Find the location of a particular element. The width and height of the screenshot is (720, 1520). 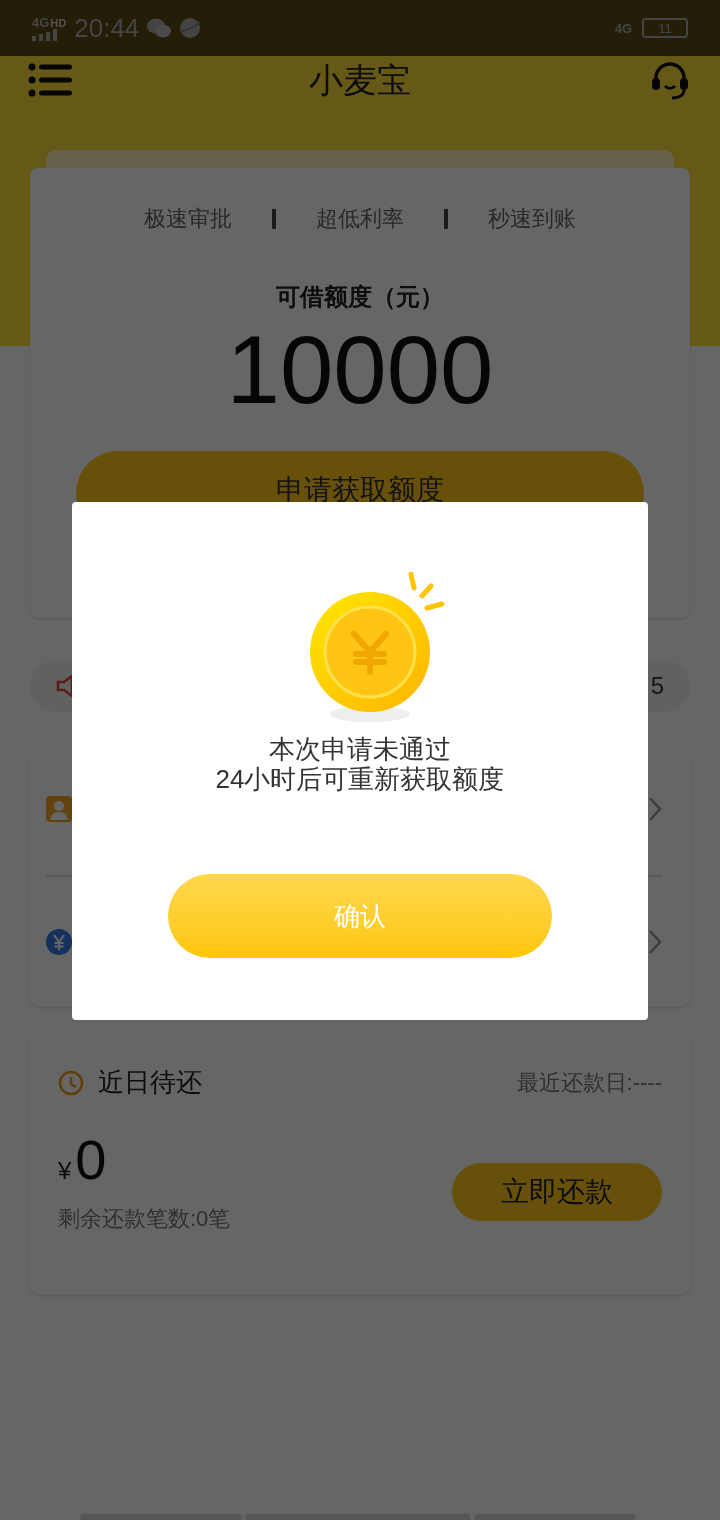

repay-amount: 0 is located at coordinates (91, 1160).